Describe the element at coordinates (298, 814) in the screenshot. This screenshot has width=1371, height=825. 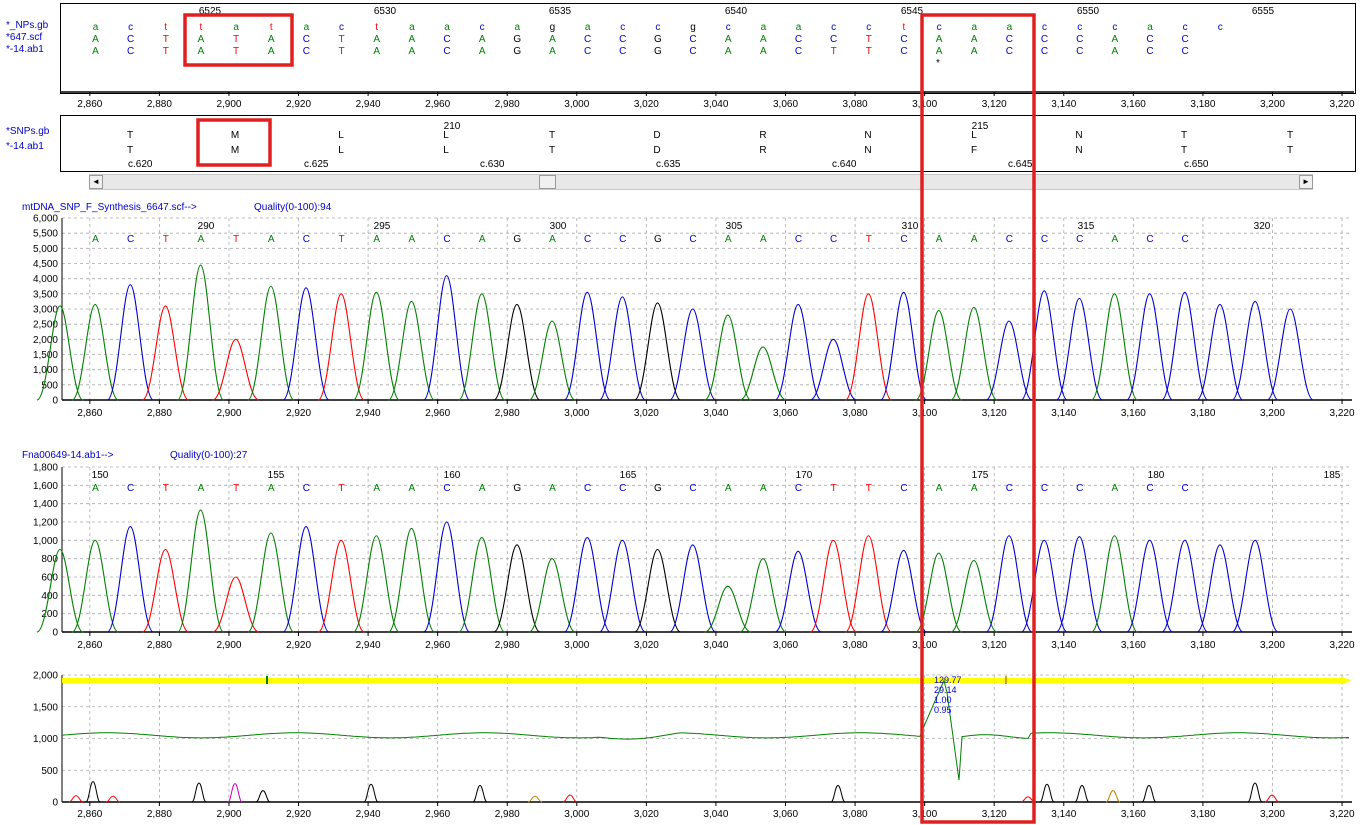
I see `x-tick-label: 2,920` at that location.